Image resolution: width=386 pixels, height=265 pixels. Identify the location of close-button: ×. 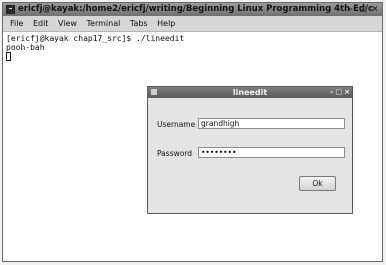
(375, 9).